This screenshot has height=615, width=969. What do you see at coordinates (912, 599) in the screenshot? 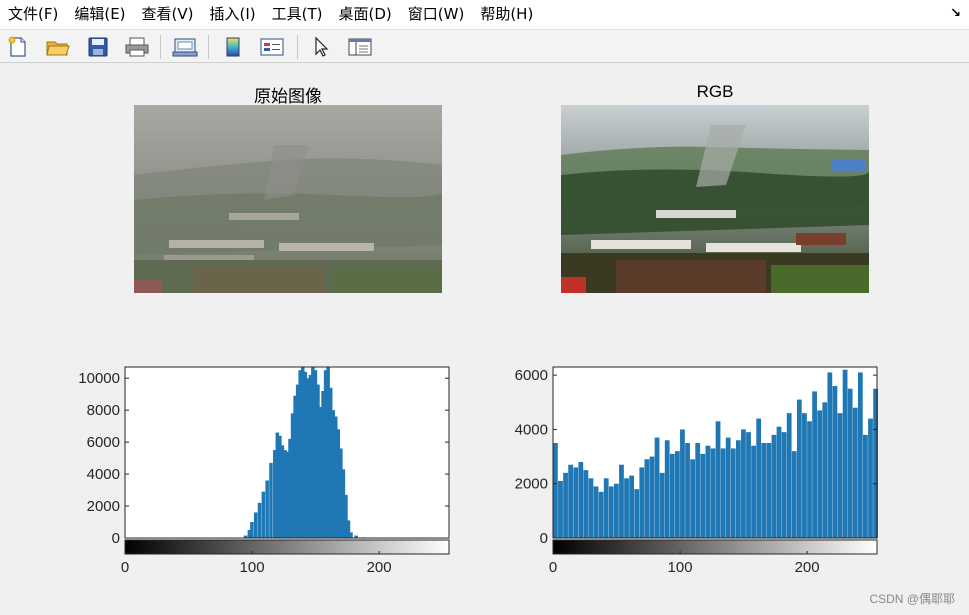
I see `watermark-text: CSDN @偶耶耶` at bounding box center [912, 599].